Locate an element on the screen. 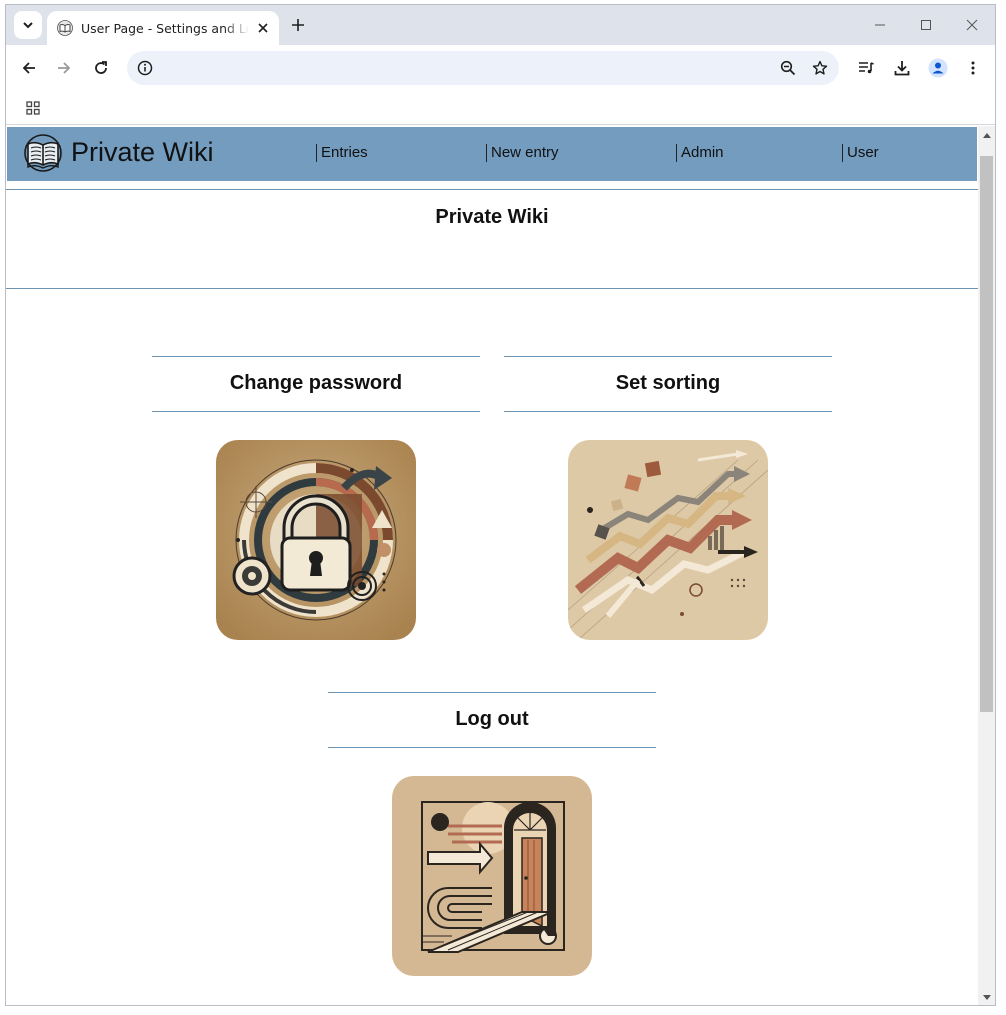 The image size is (1006, 1015). nav-link-admin: Admin is located at coordinates (700, 153).